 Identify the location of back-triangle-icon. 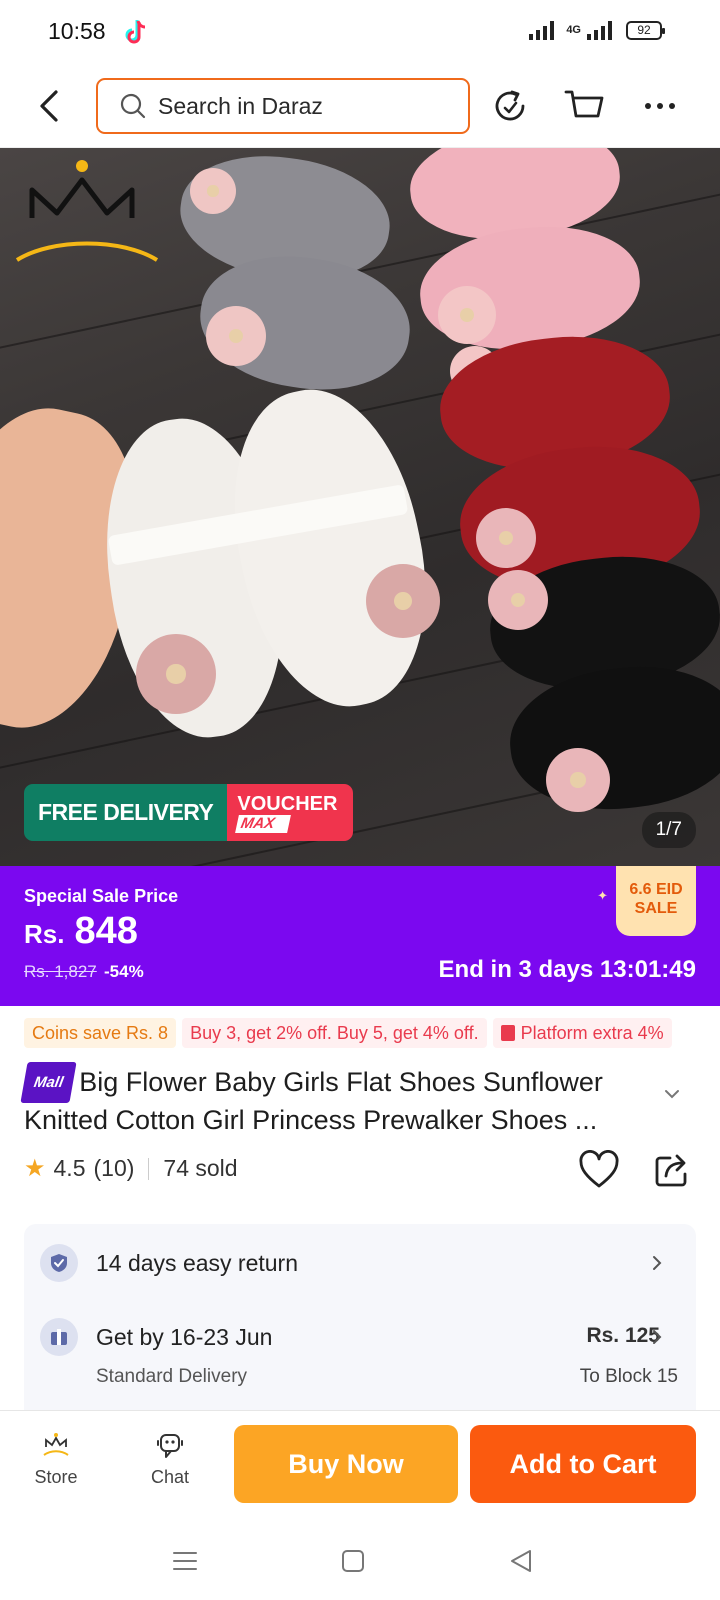
(521, 1561).